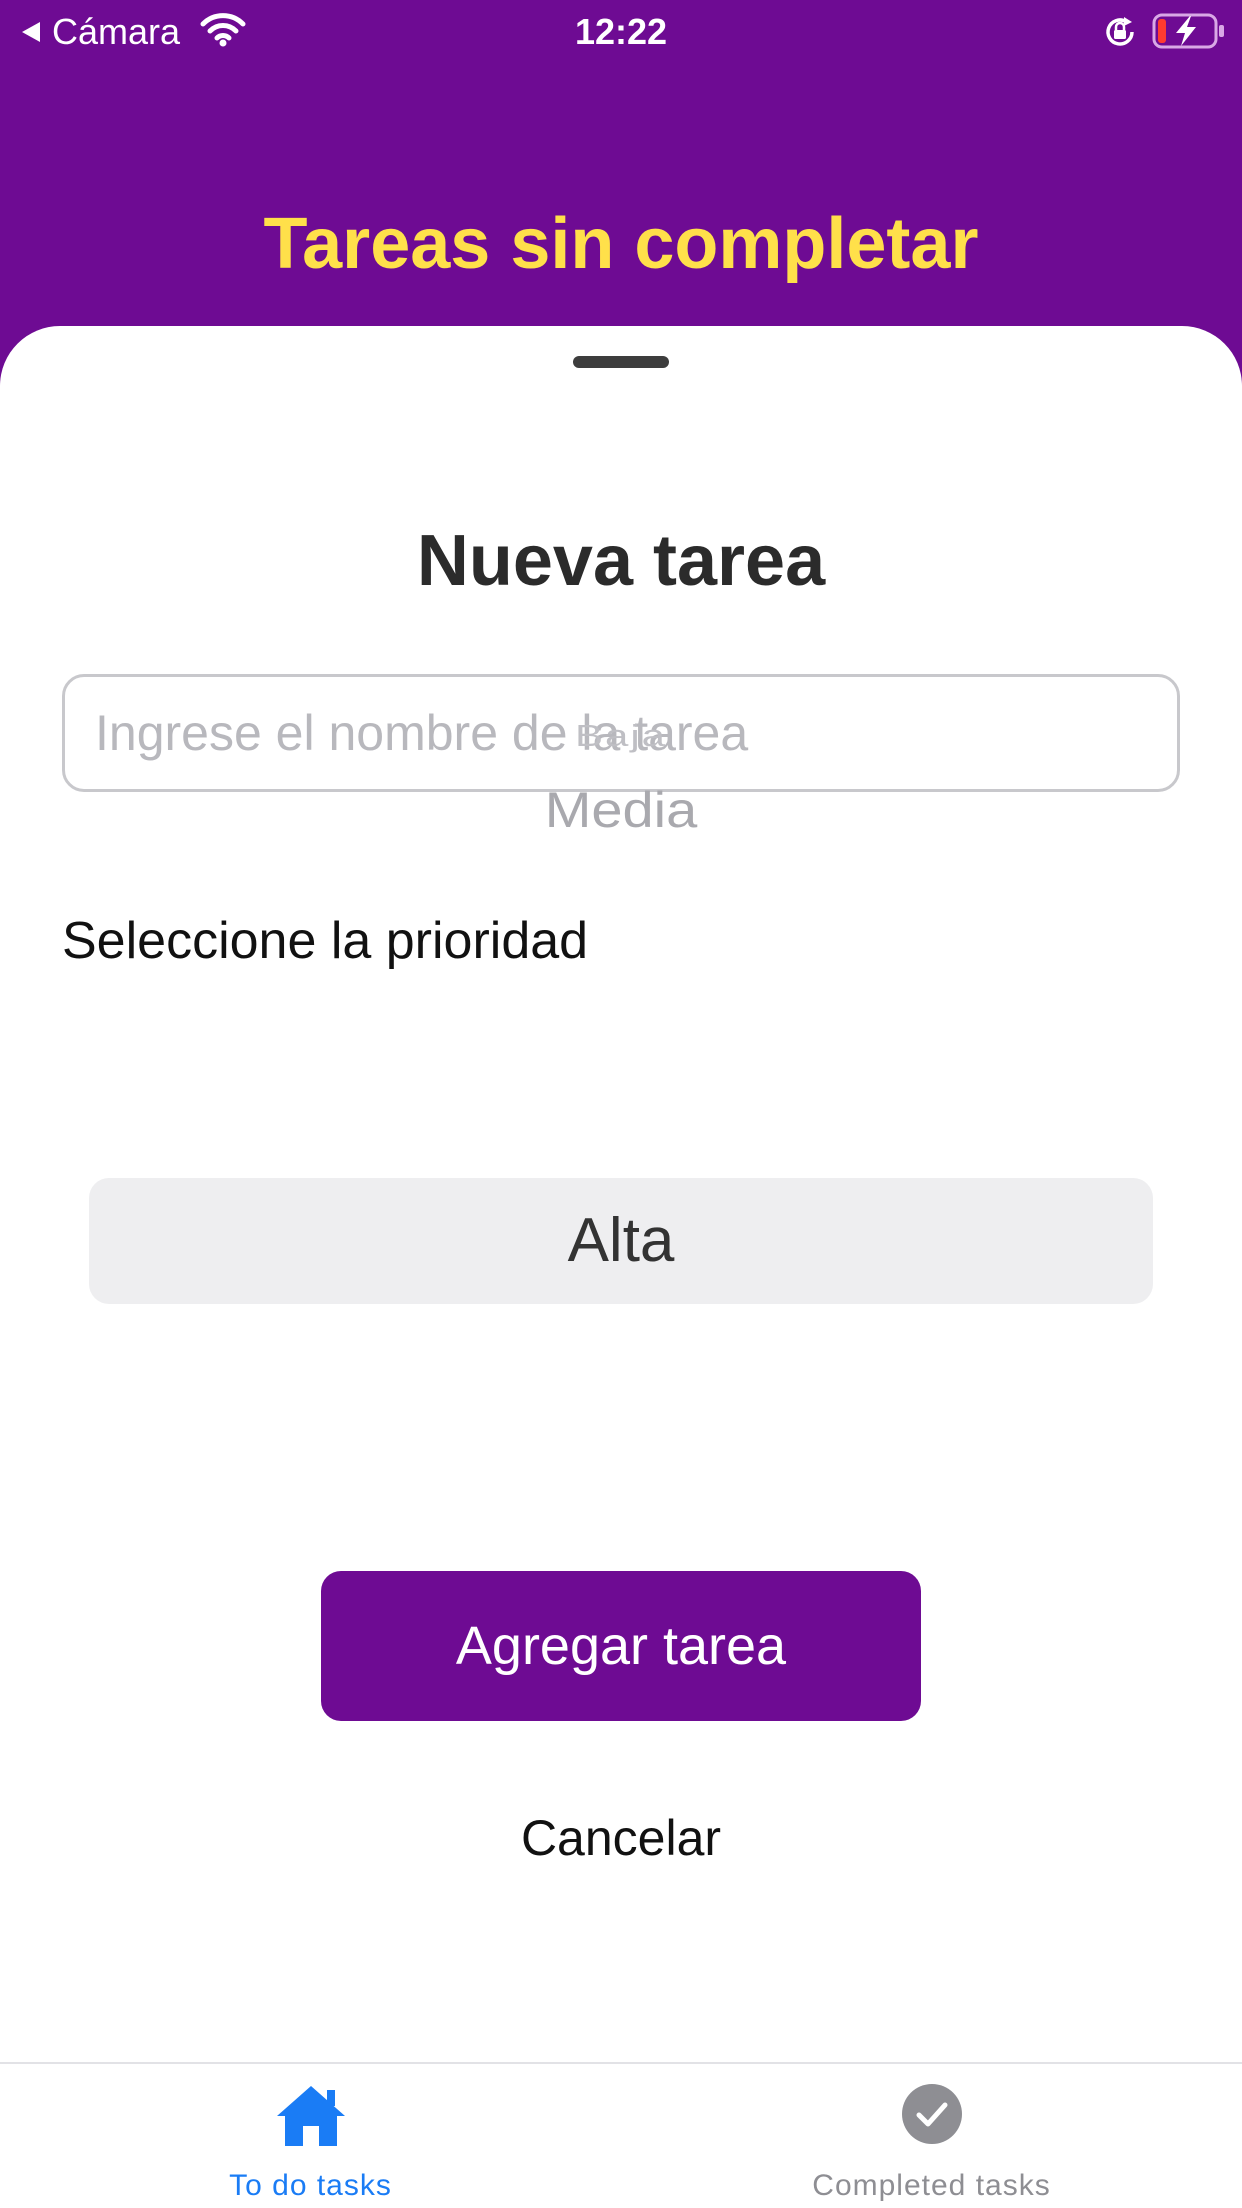 The height and width of the screenshot is (2208, 1242). I want to click on checkmark-circle-icon, so click(931, 2114).